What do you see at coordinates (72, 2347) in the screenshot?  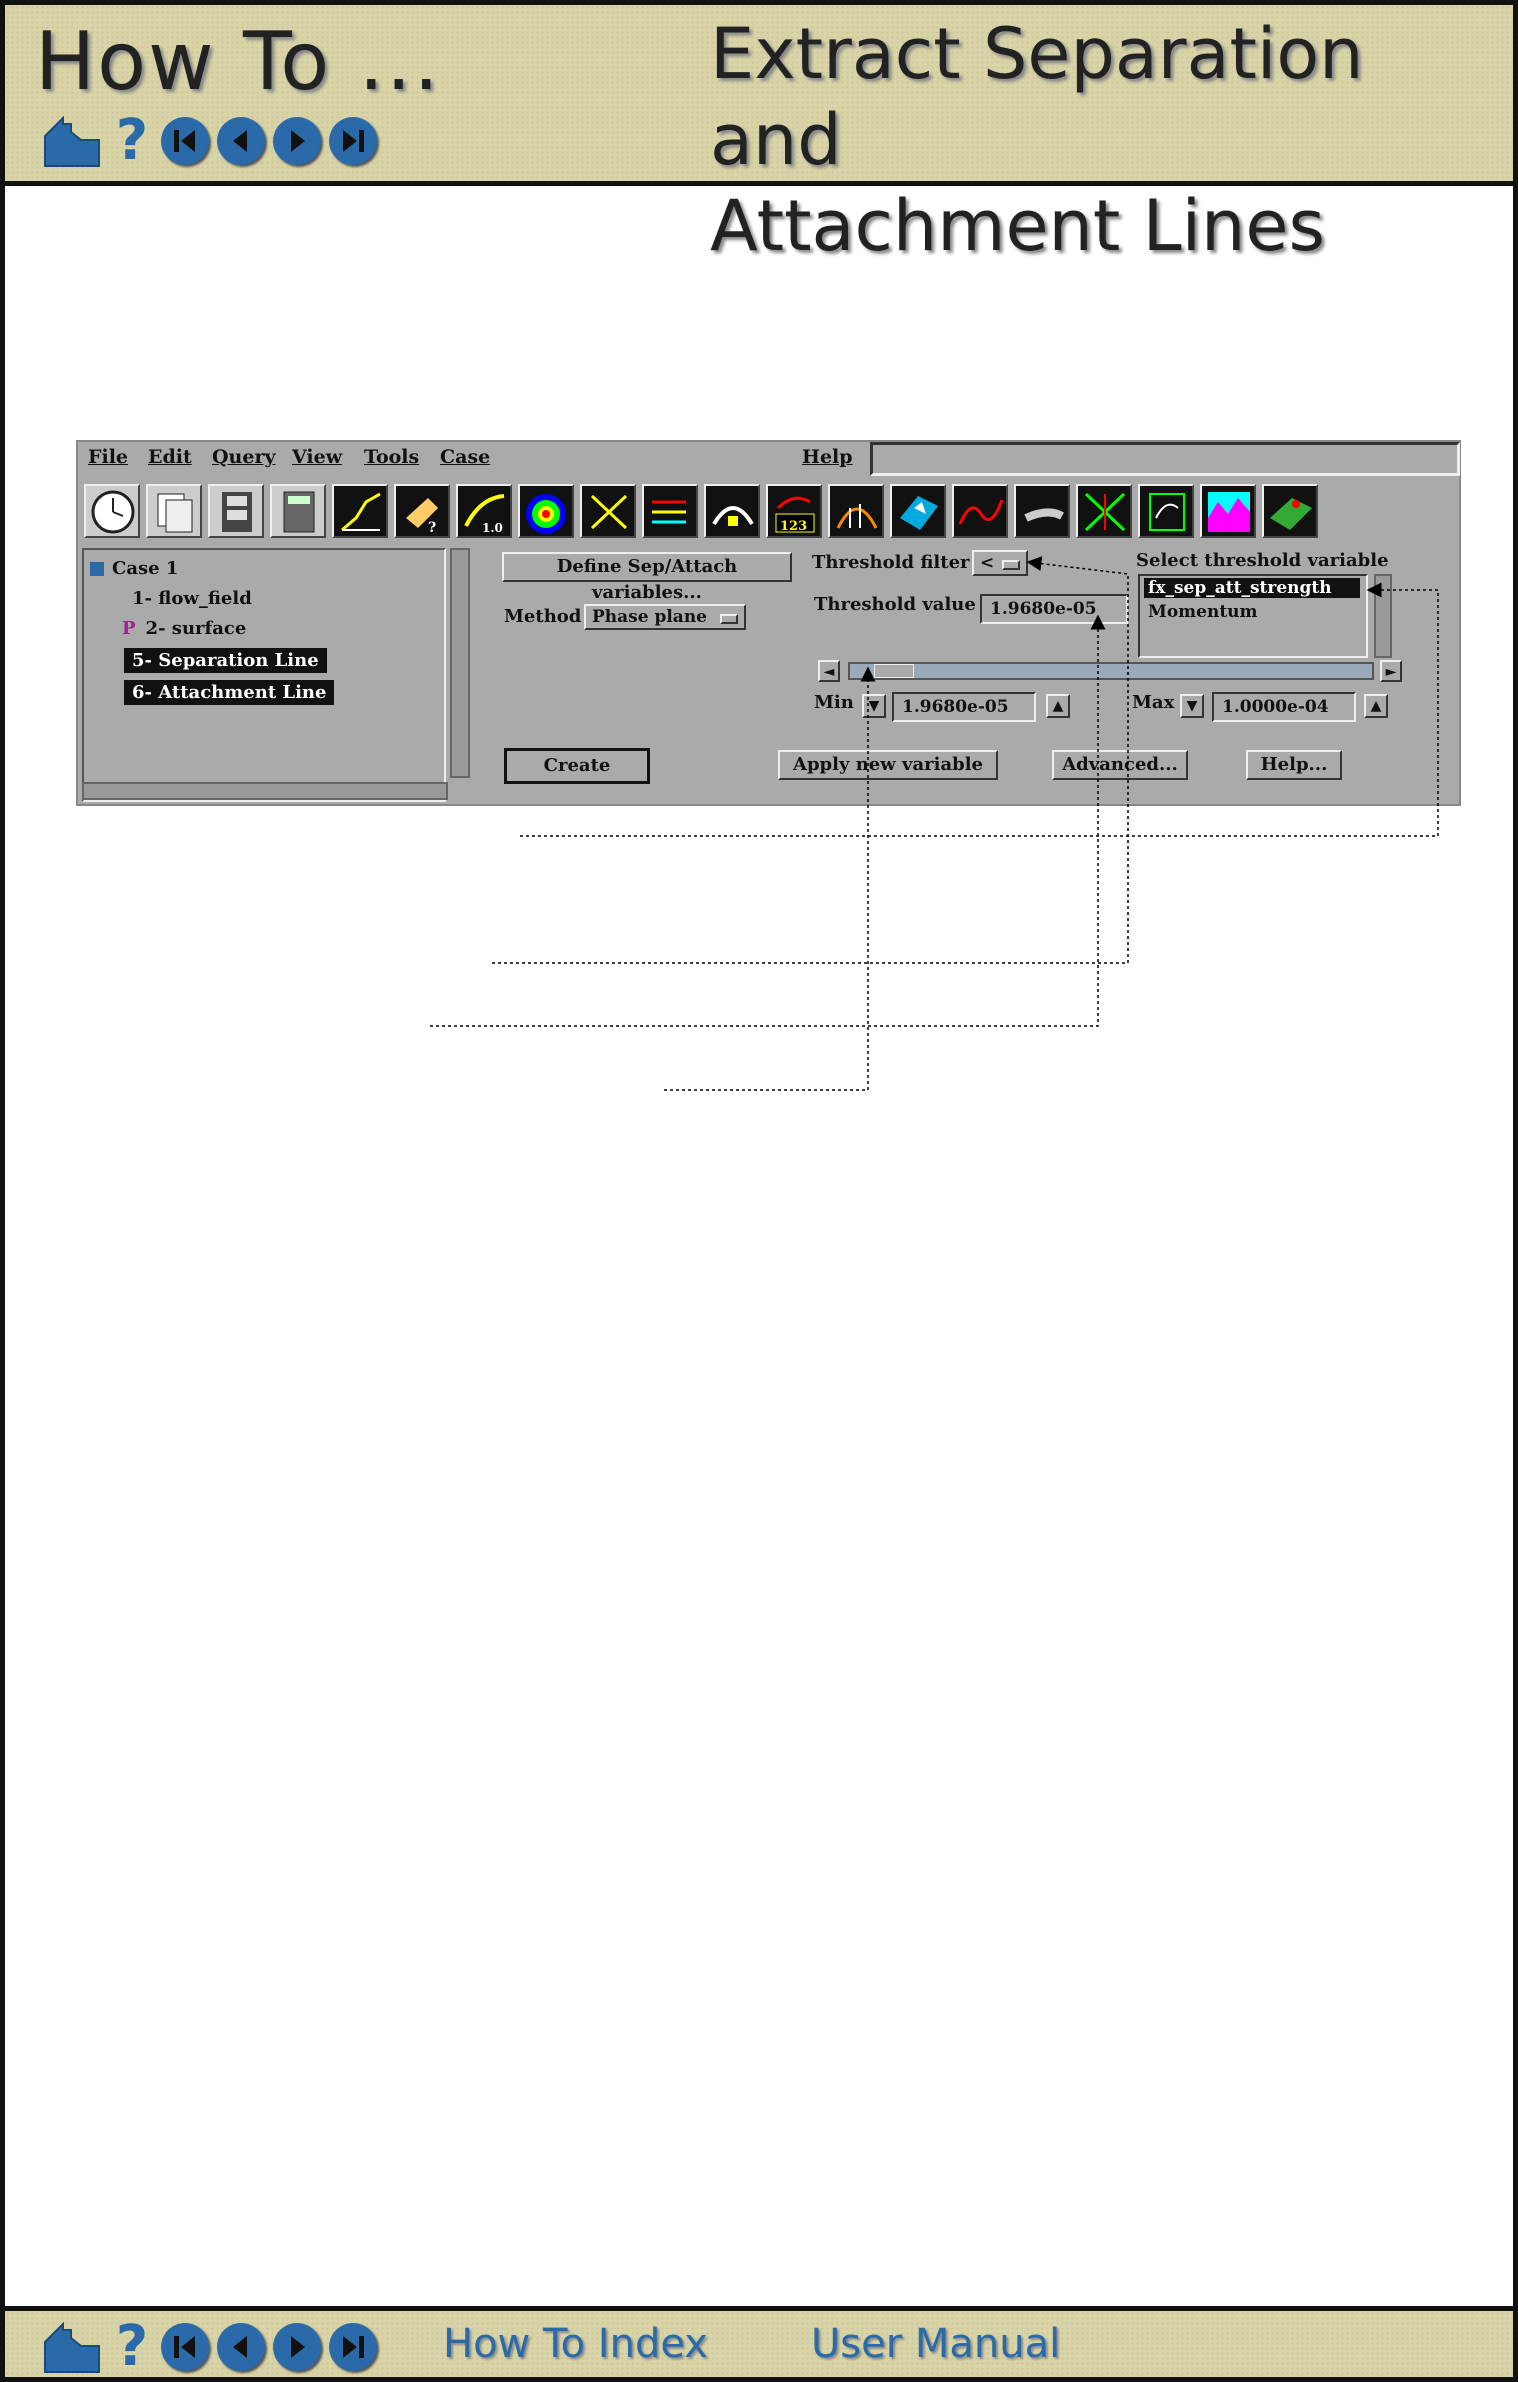 I see `home-icon` at bounding box center [72, 2347].